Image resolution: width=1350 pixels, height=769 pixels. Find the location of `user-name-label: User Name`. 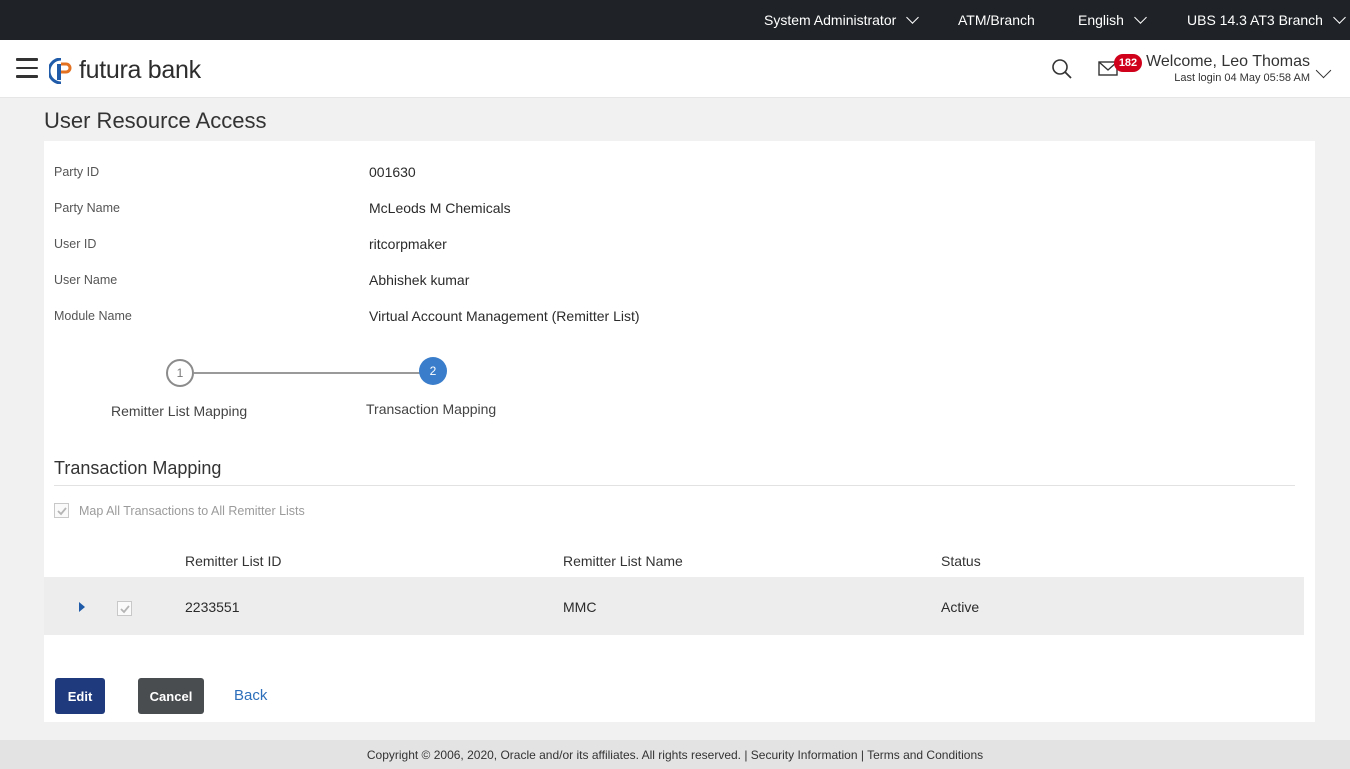

user-name-label: User Name is located at coordinates (86, 280).